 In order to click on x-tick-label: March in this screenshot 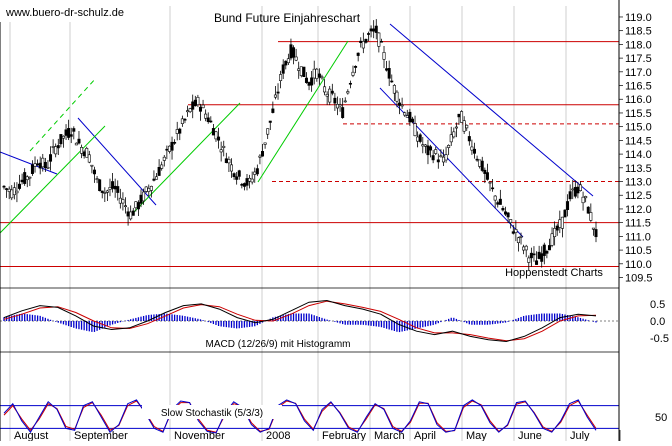, I will do `click(389, 435)`.